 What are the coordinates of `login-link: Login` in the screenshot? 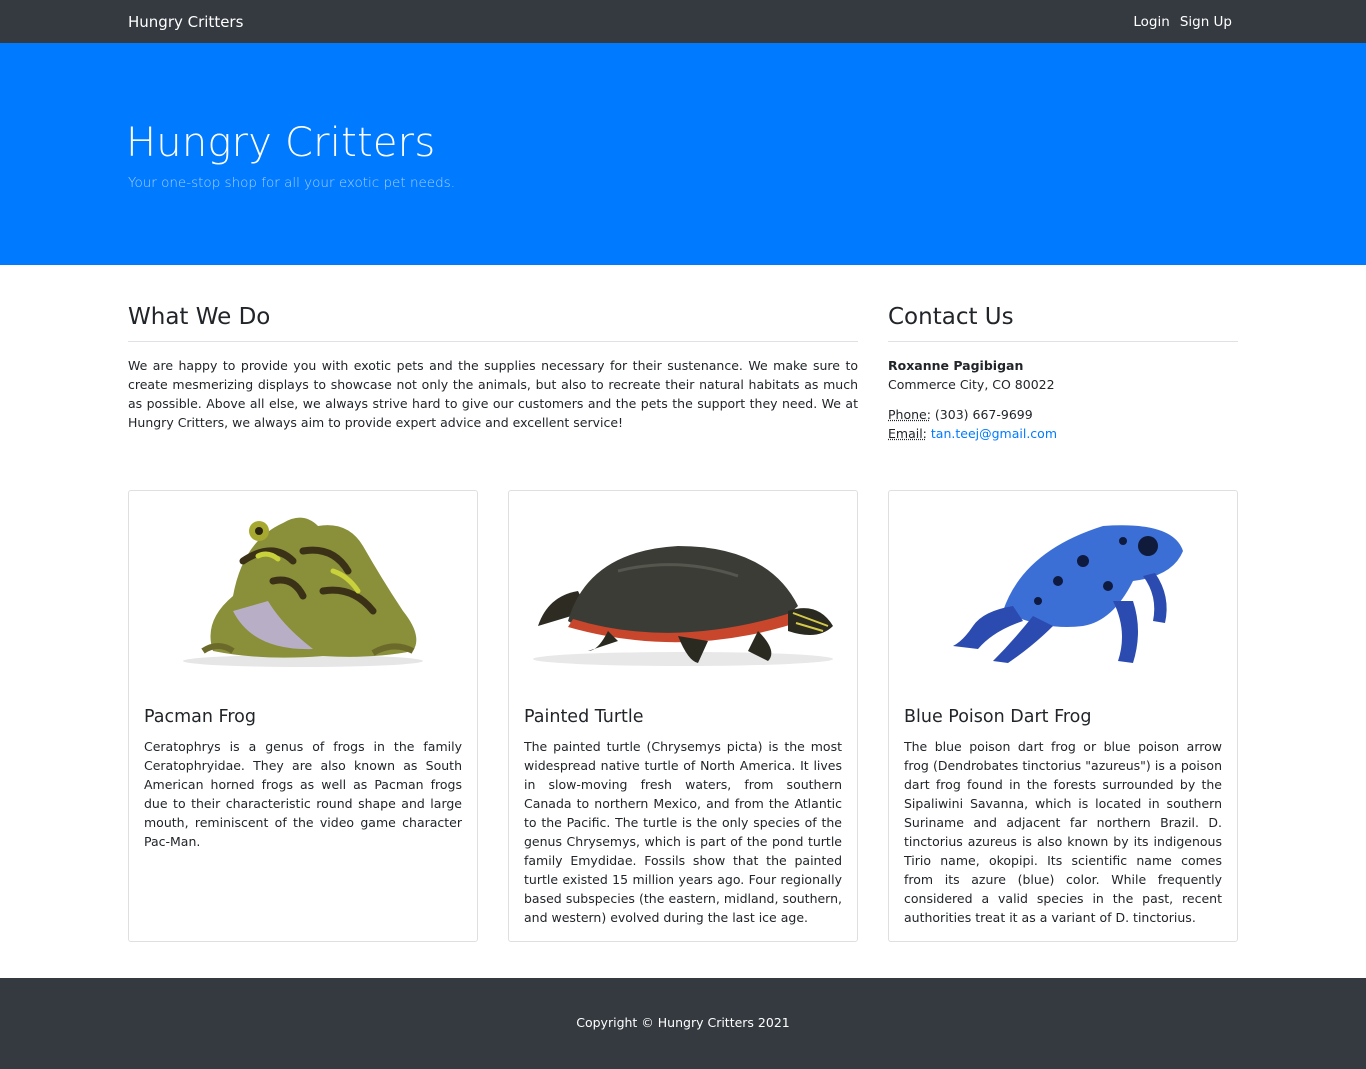 It's located at (1151, 22).